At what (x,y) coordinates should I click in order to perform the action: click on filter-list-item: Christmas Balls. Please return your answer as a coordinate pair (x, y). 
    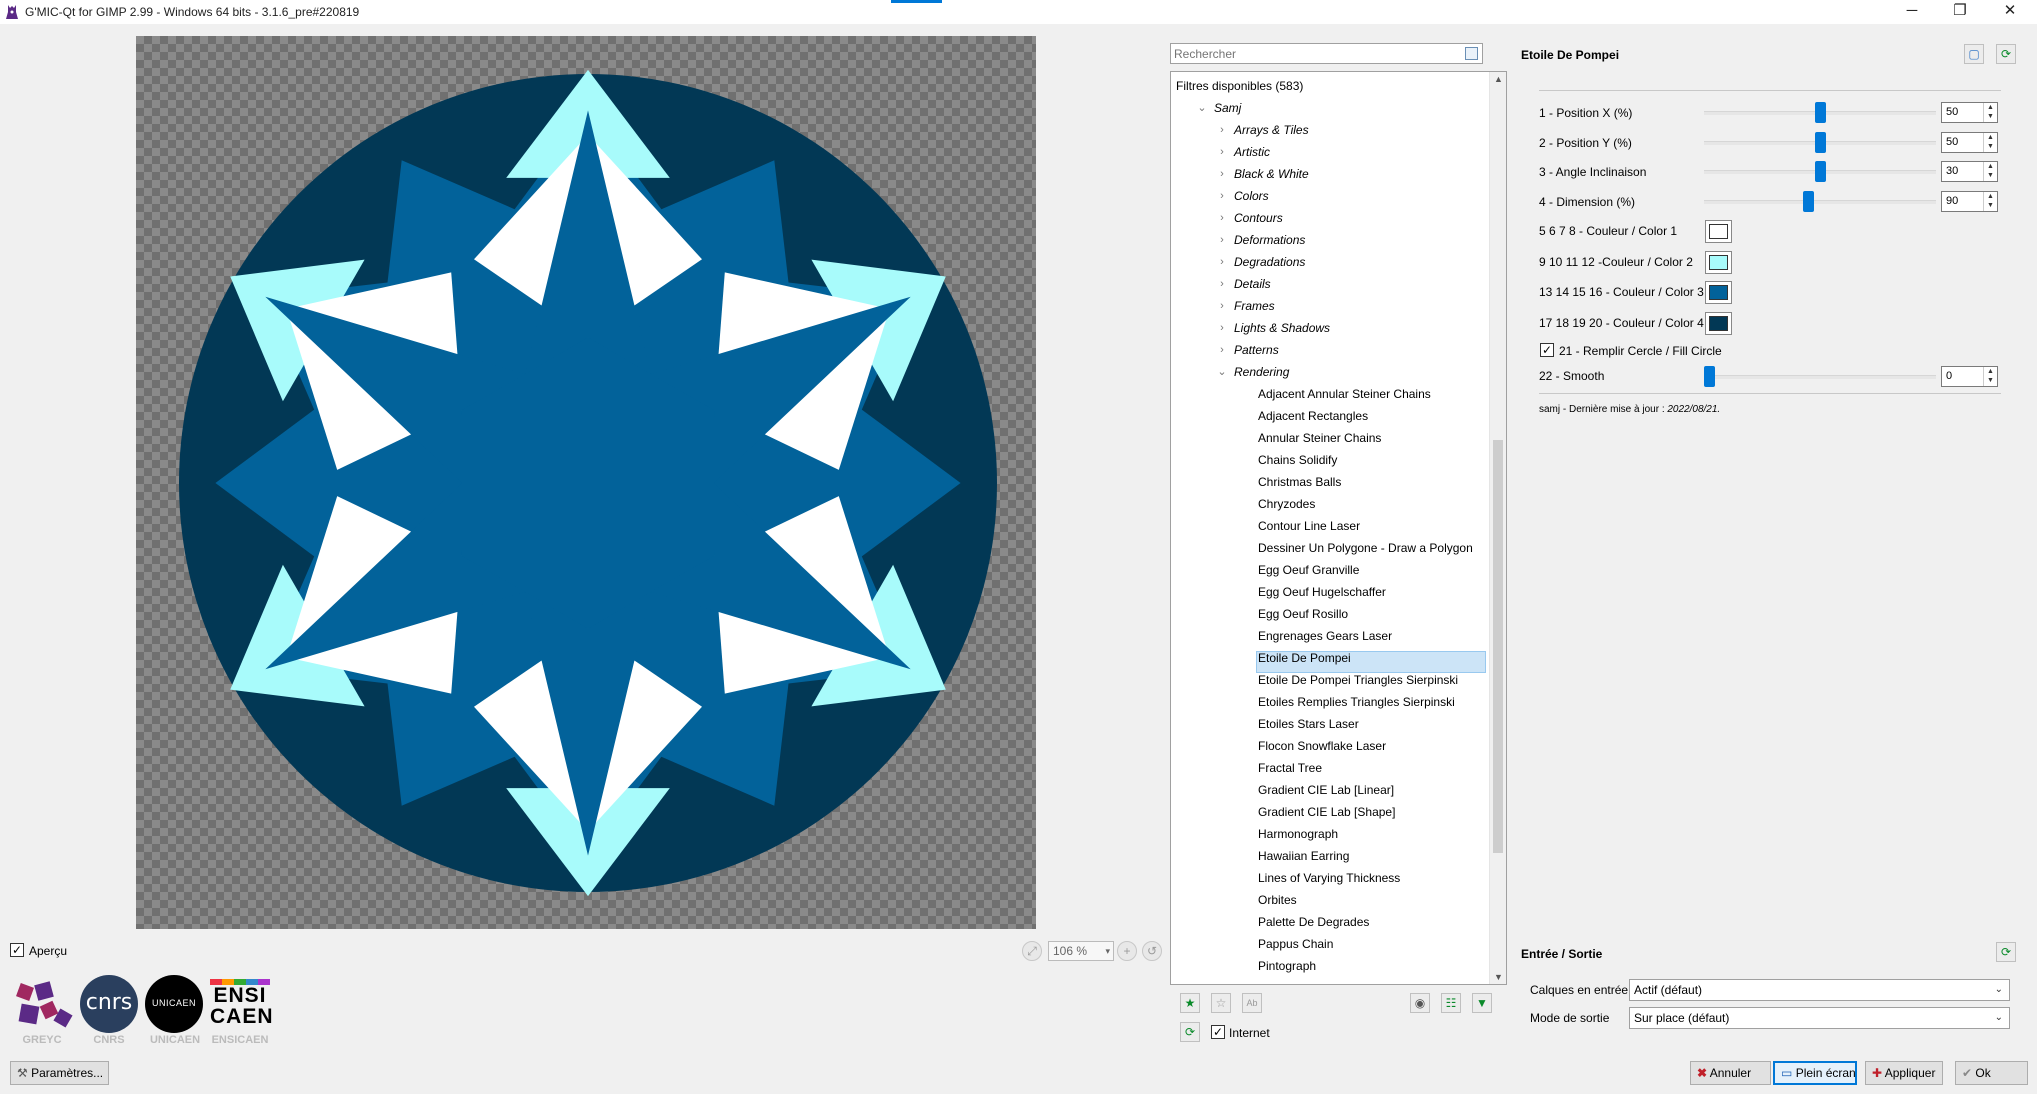
    Looking at the image, I should click on (1299, 482).